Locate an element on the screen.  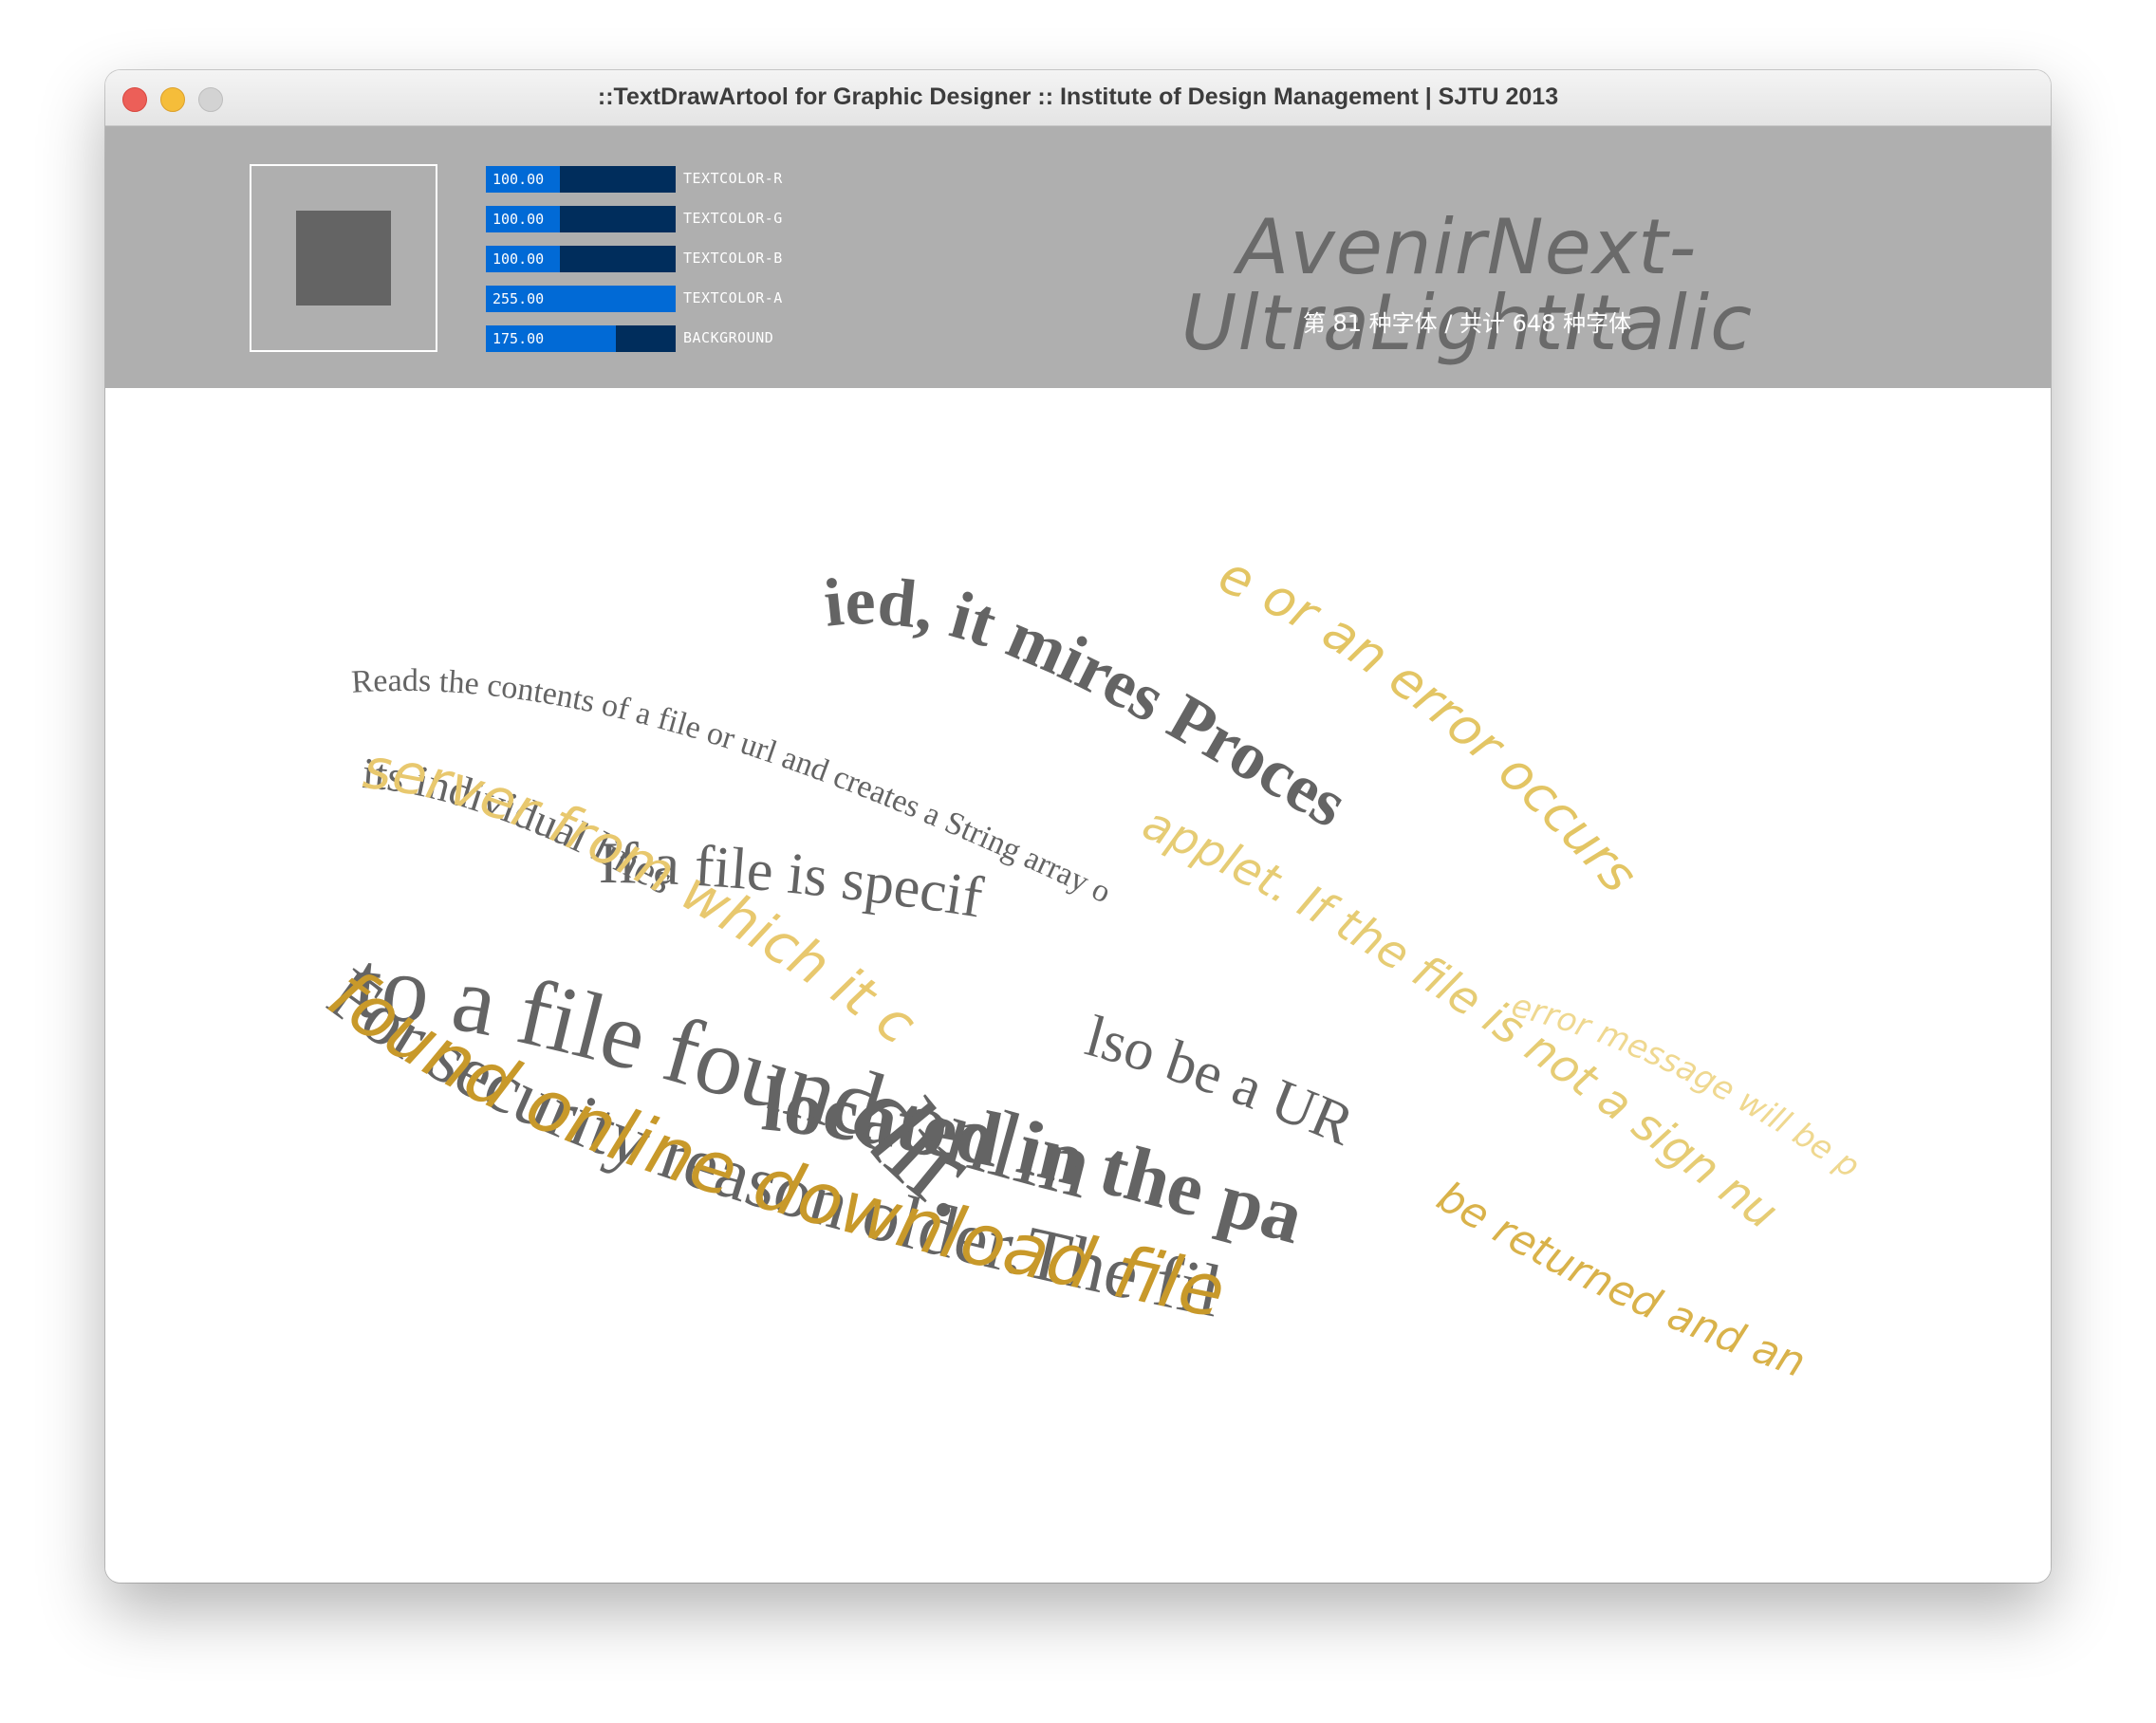
slider-textcolor-a: 255.00 is located at coordinates (581, 299).